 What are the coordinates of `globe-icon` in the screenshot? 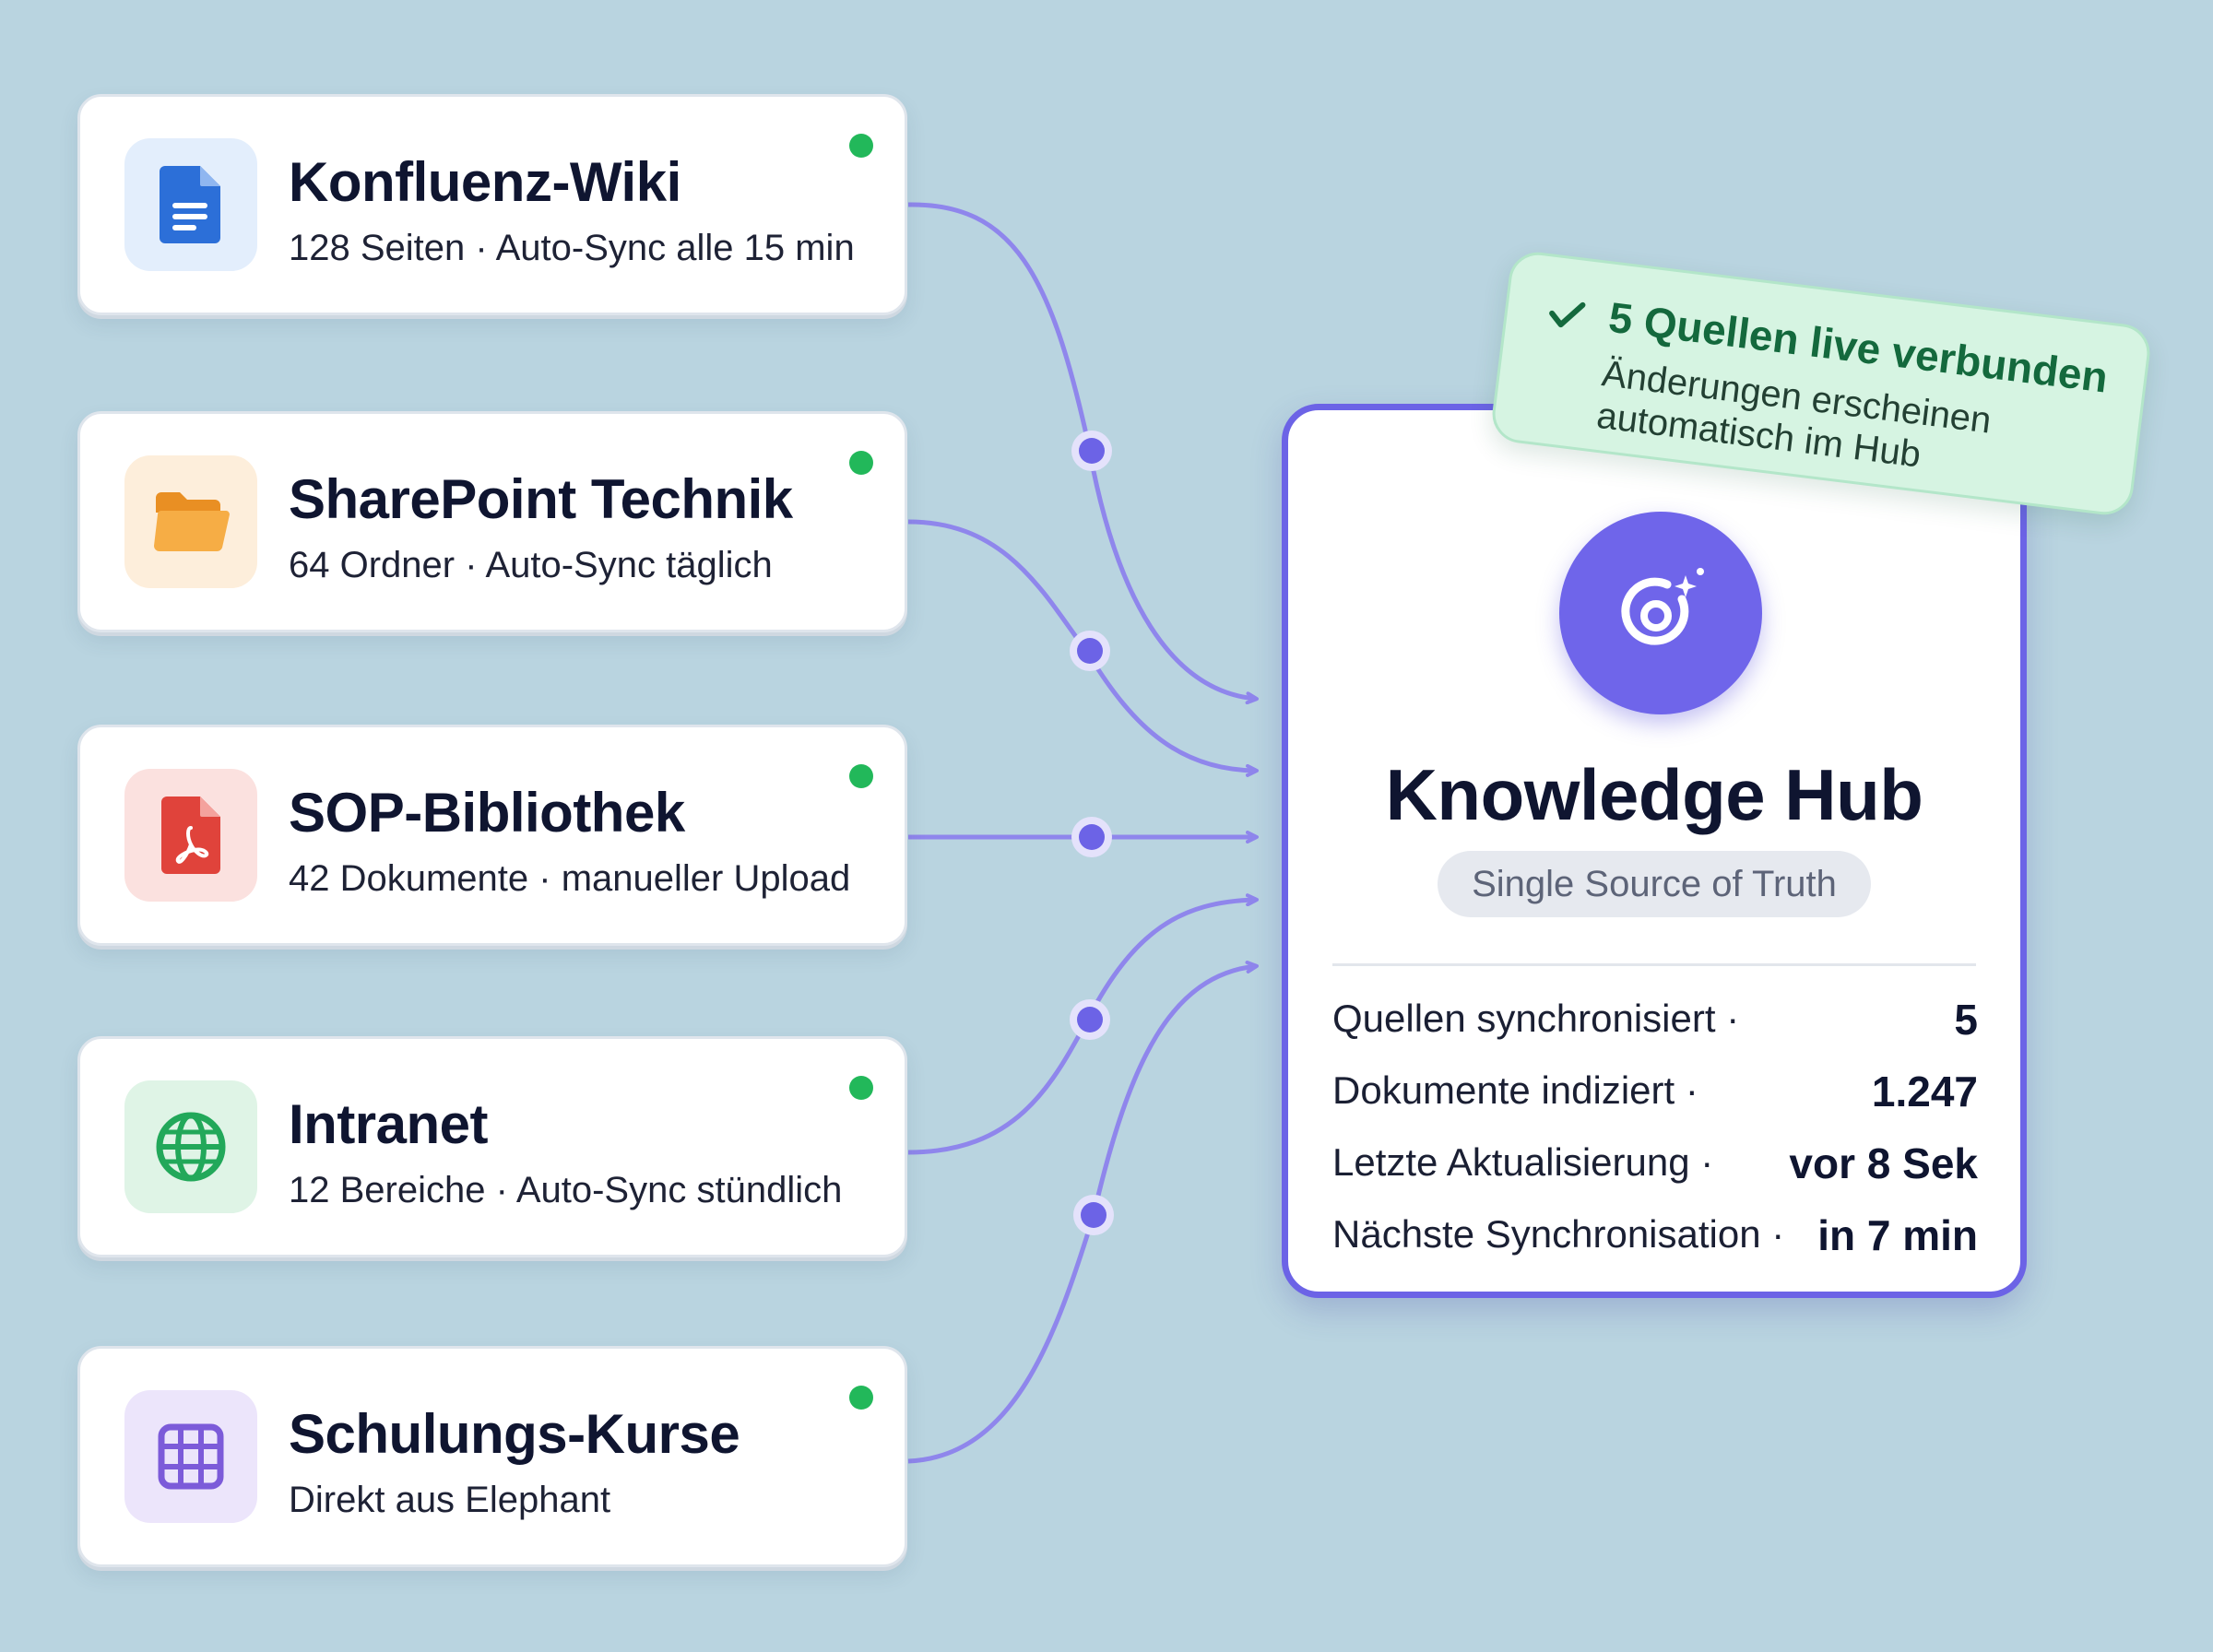 It's located at (190, 1146).